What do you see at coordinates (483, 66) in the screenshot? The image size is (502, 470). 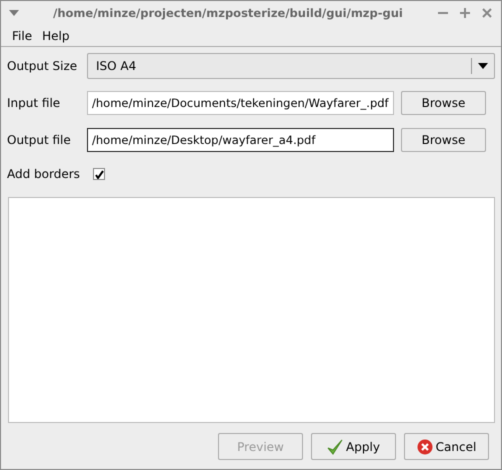 I see `dropdown-arrow-icon` at bounding box center [483, 66].